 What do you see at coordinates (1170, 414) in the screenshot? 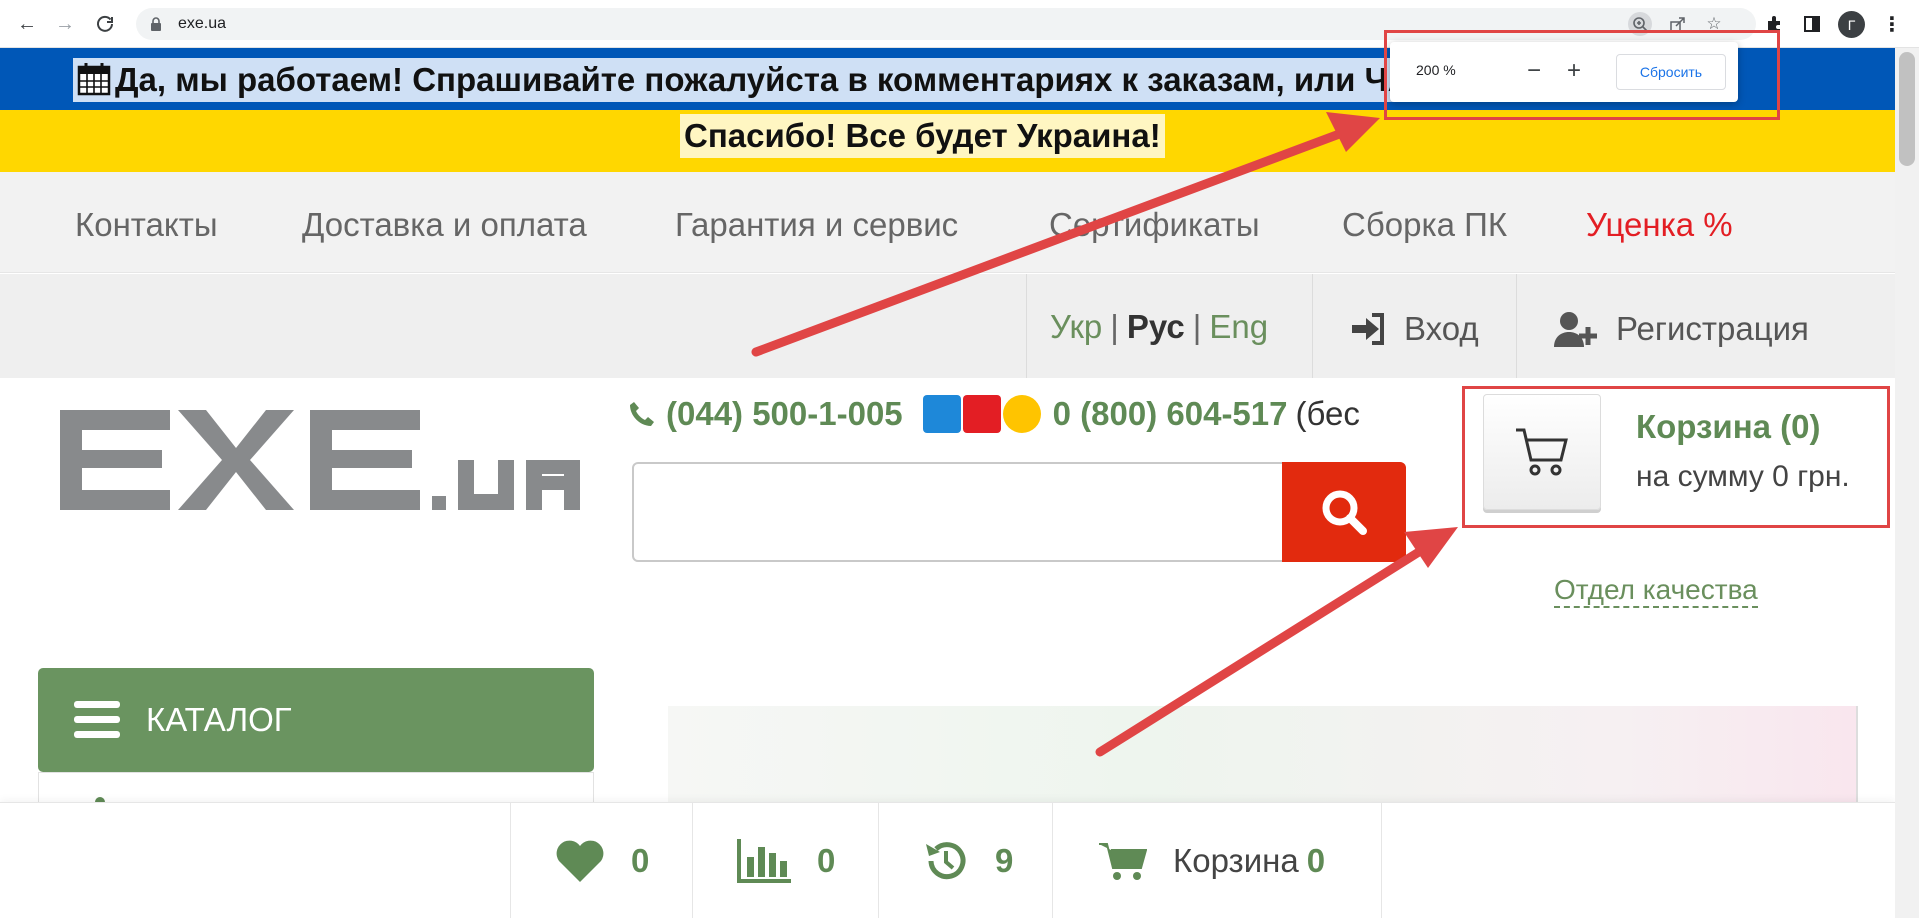
I see `phone-free: 0 (800) 604-517` at bounding box center [1170, 414].